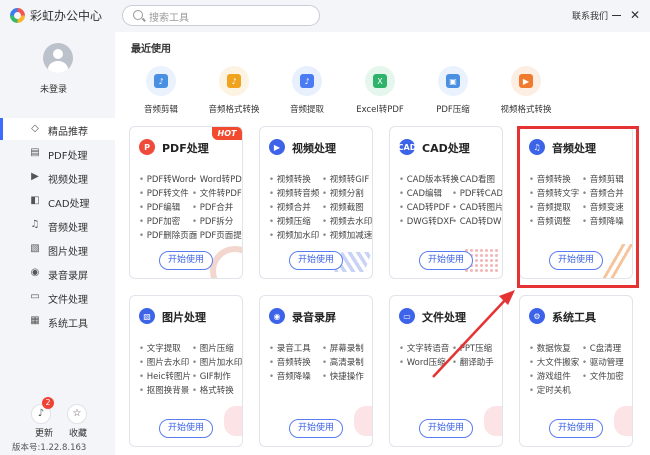  Describe the element at coordinates (213, 348) in the screenshot. I see `feature-link: 图片压缩` at that location.